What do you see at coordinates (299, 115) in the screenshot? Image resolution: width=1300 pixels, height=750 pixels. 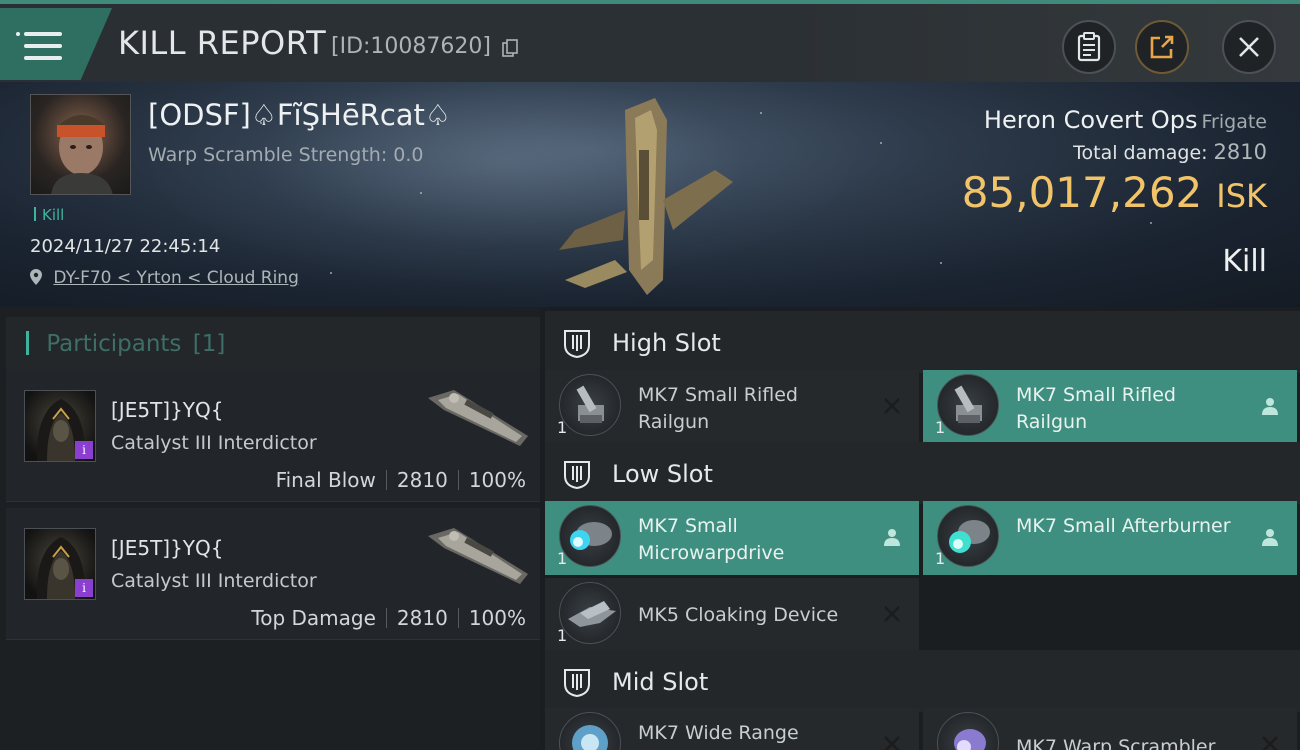 I see `victim-pilot-name: [ODSF]♤FĩŞHēRcat♤` at bounding box center [299, 115].